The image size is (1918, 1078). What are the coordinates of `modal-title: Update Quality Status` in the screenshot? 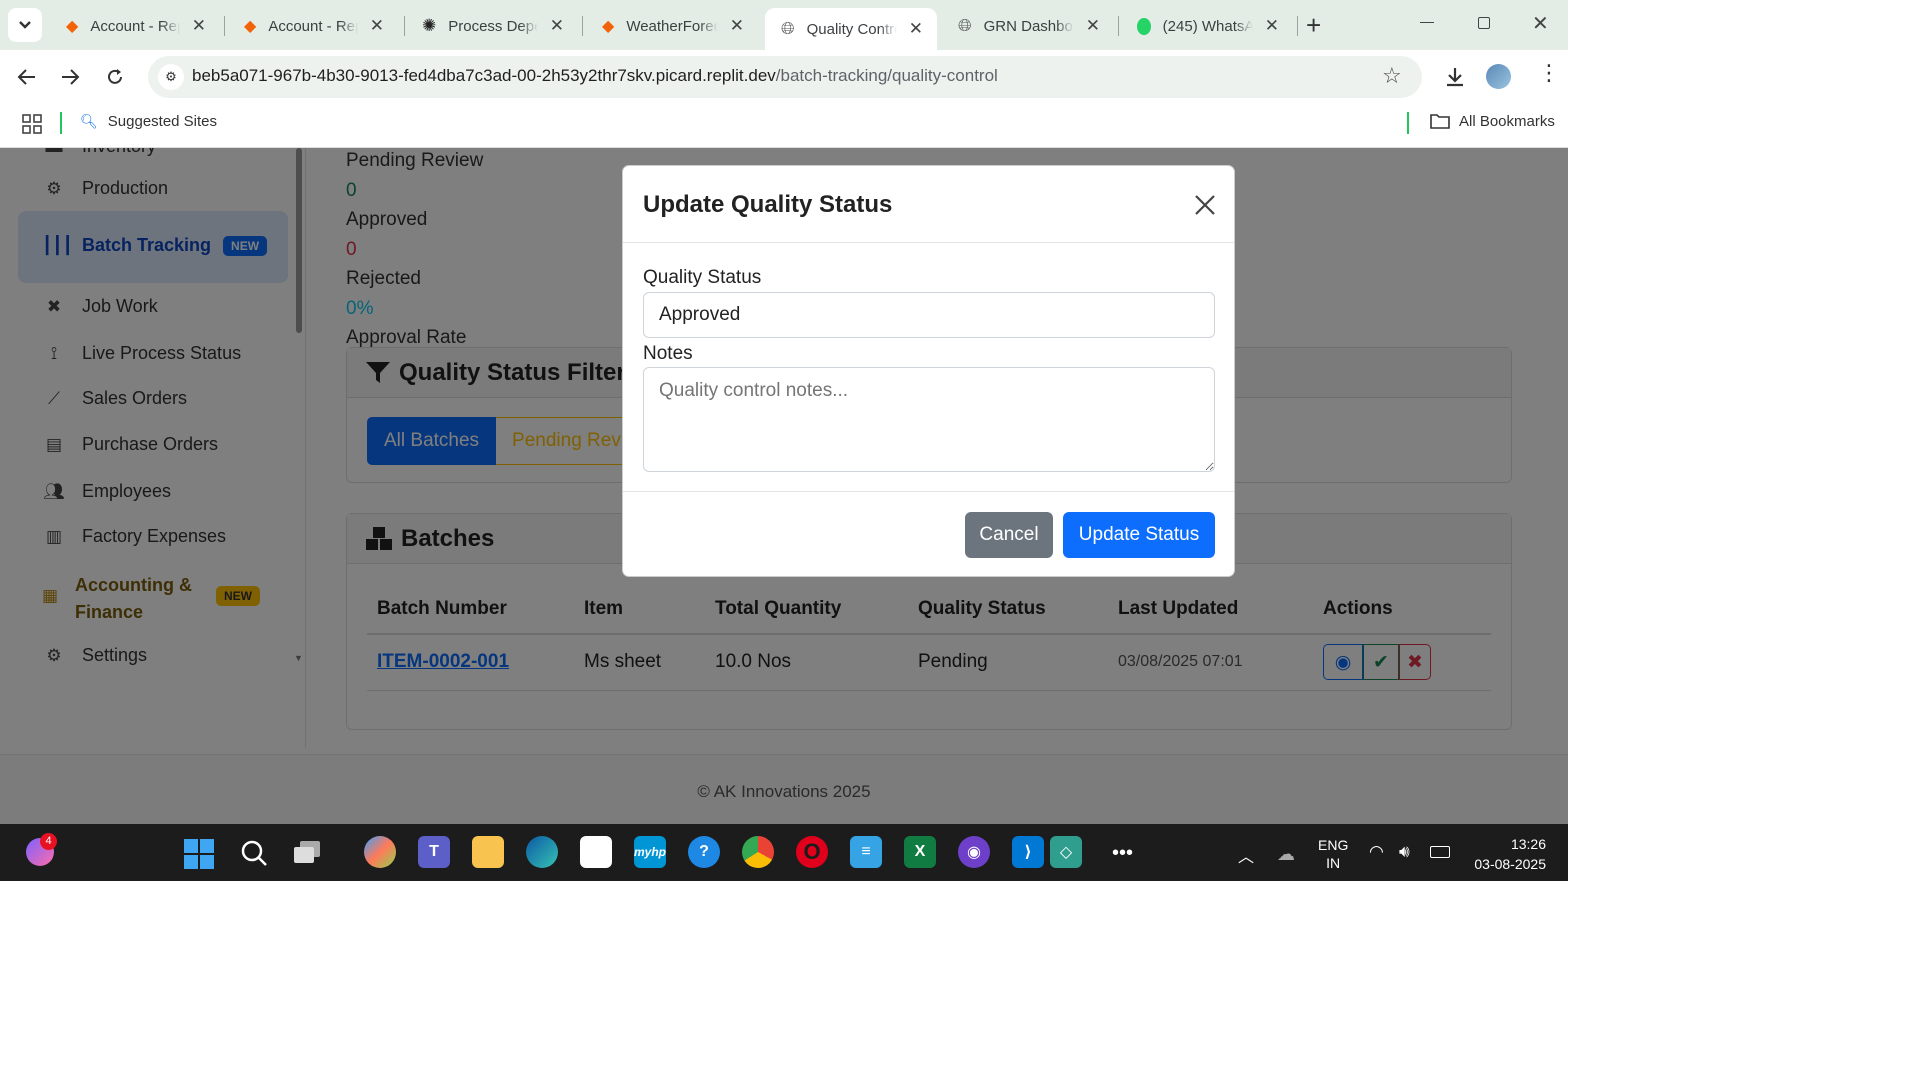 It's located at (768, 204).